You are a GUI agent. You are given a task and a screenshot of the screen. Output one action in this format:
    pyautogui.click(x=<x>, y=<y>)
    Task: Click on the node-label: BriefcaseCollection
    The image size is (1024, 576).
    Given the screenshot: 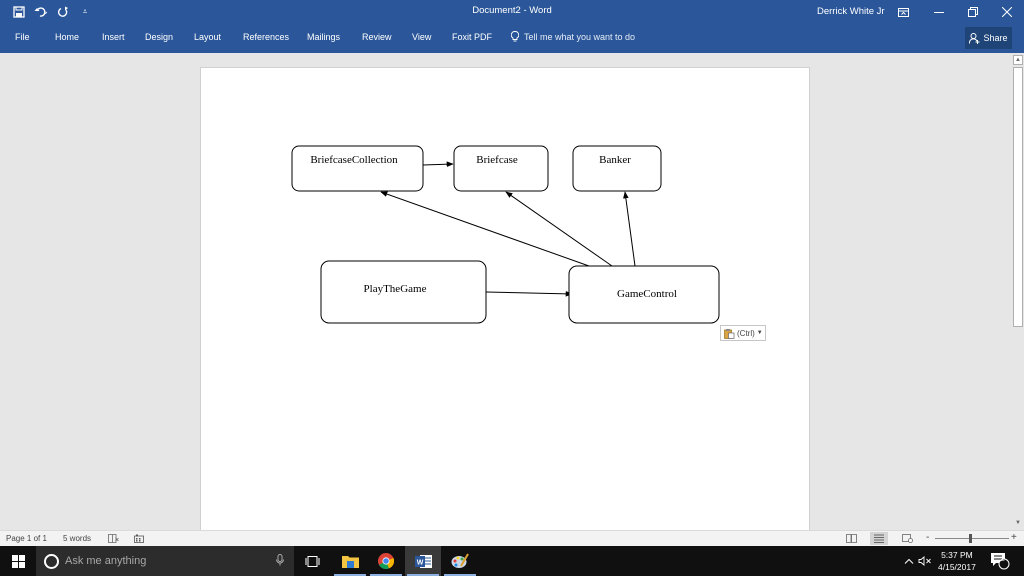 What is the action you would take?
    pyautogui.click(x=354, y=160)
    